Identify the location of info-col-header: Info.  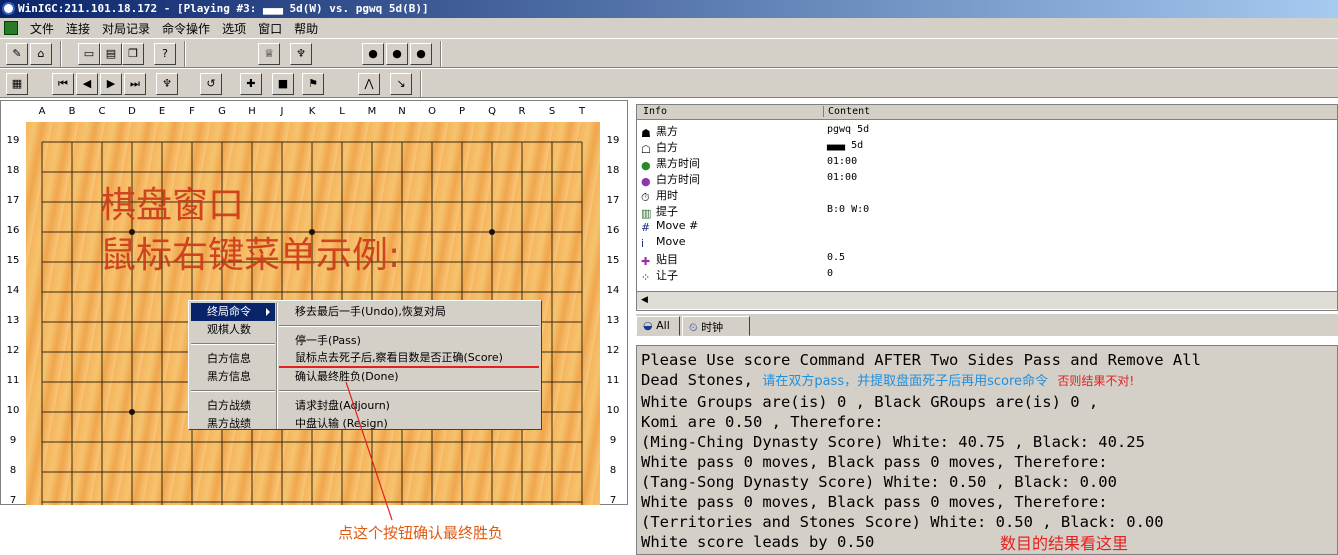
(655, 111).